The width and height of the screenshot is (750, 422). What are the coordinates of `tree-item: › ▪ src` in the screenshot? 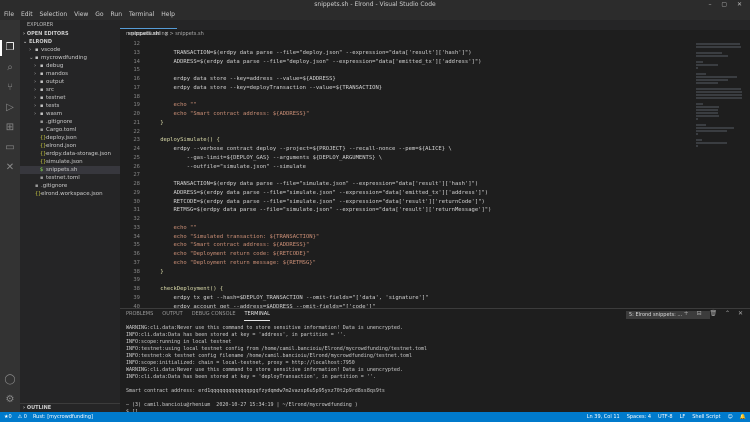 It's located at (70, 90).